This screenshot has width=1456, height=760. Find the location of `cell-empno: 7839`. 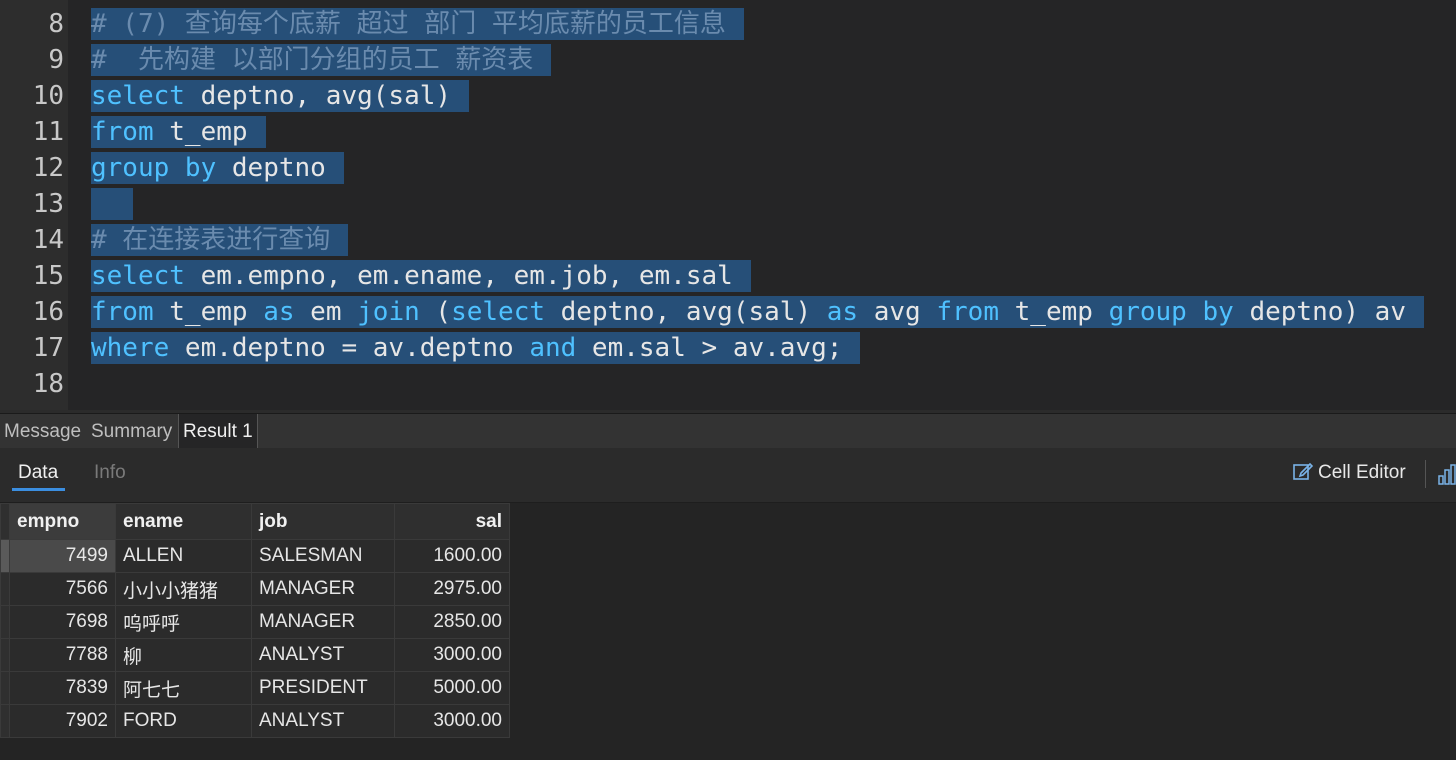

cell-empno: 7839 is located at coordinates (62, 688).